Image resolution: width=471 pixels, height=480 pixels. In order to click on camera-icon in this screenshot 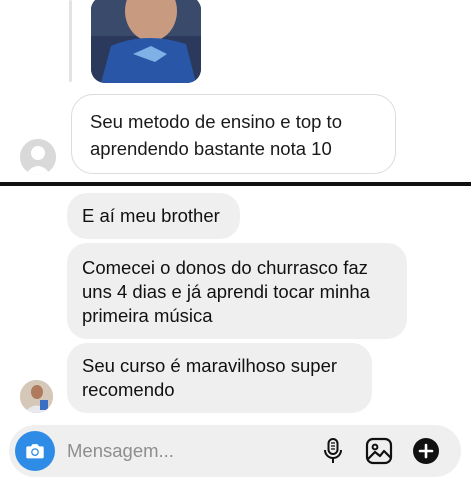, I will do `click(35, 451)`.